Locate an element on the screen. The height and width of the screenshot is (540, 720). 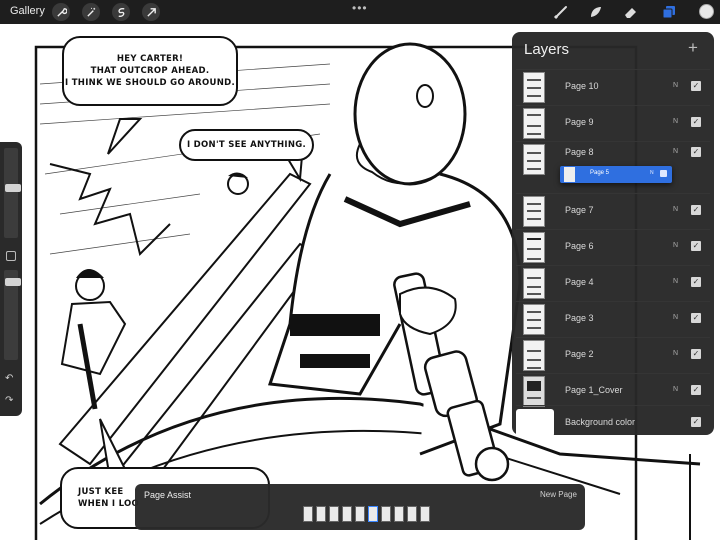
bubble-1-line-2: THAT OUTCROP AHEAD. is located at coordinates (150, 71).